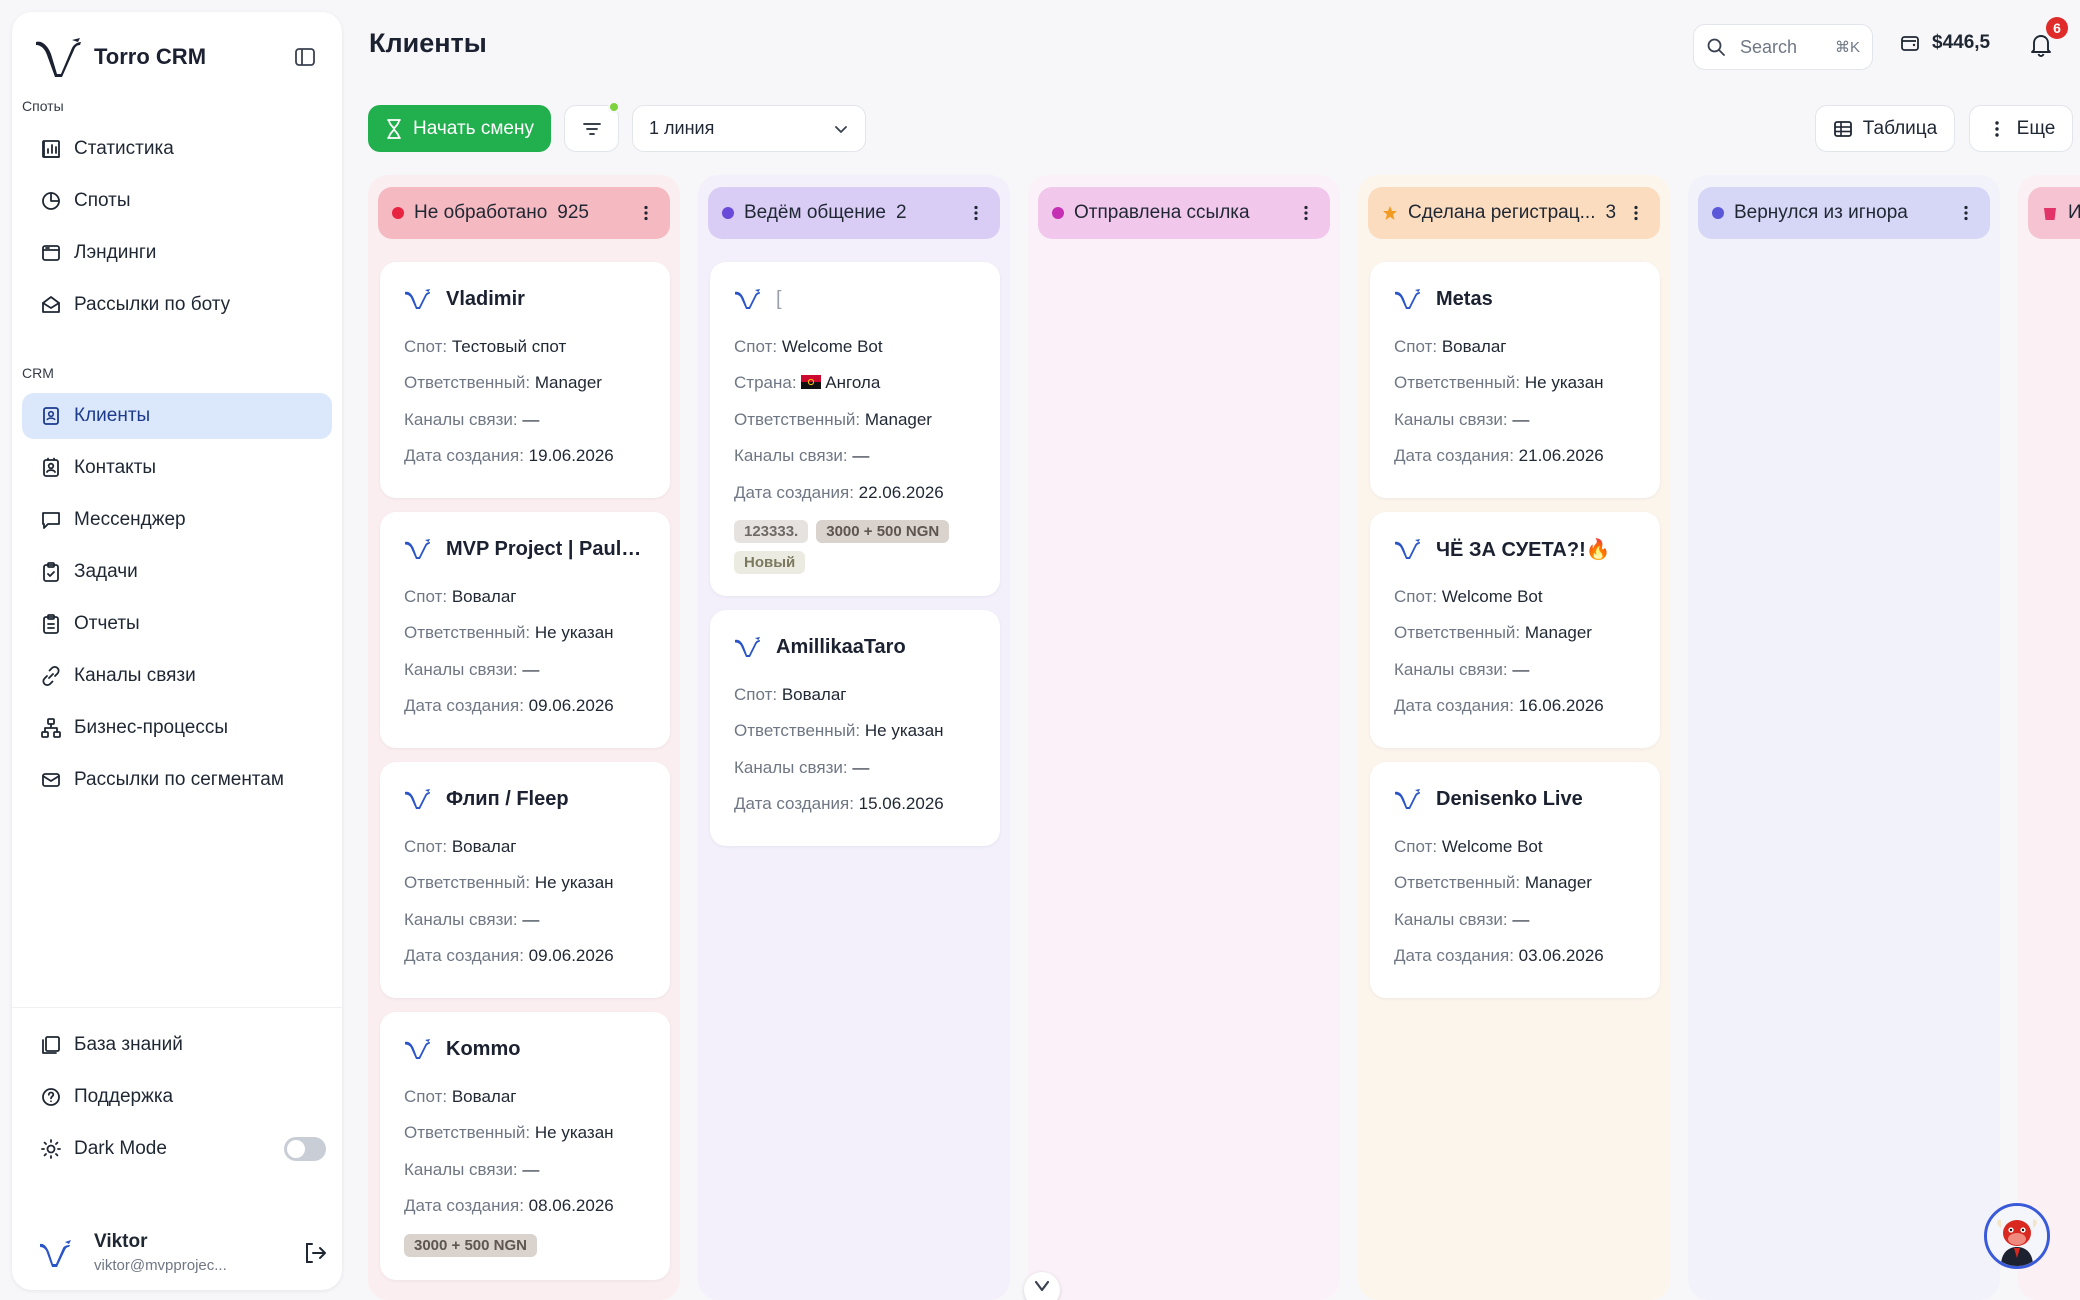  I want to click on column-header: Ведём общение 2, so click(854, 213).